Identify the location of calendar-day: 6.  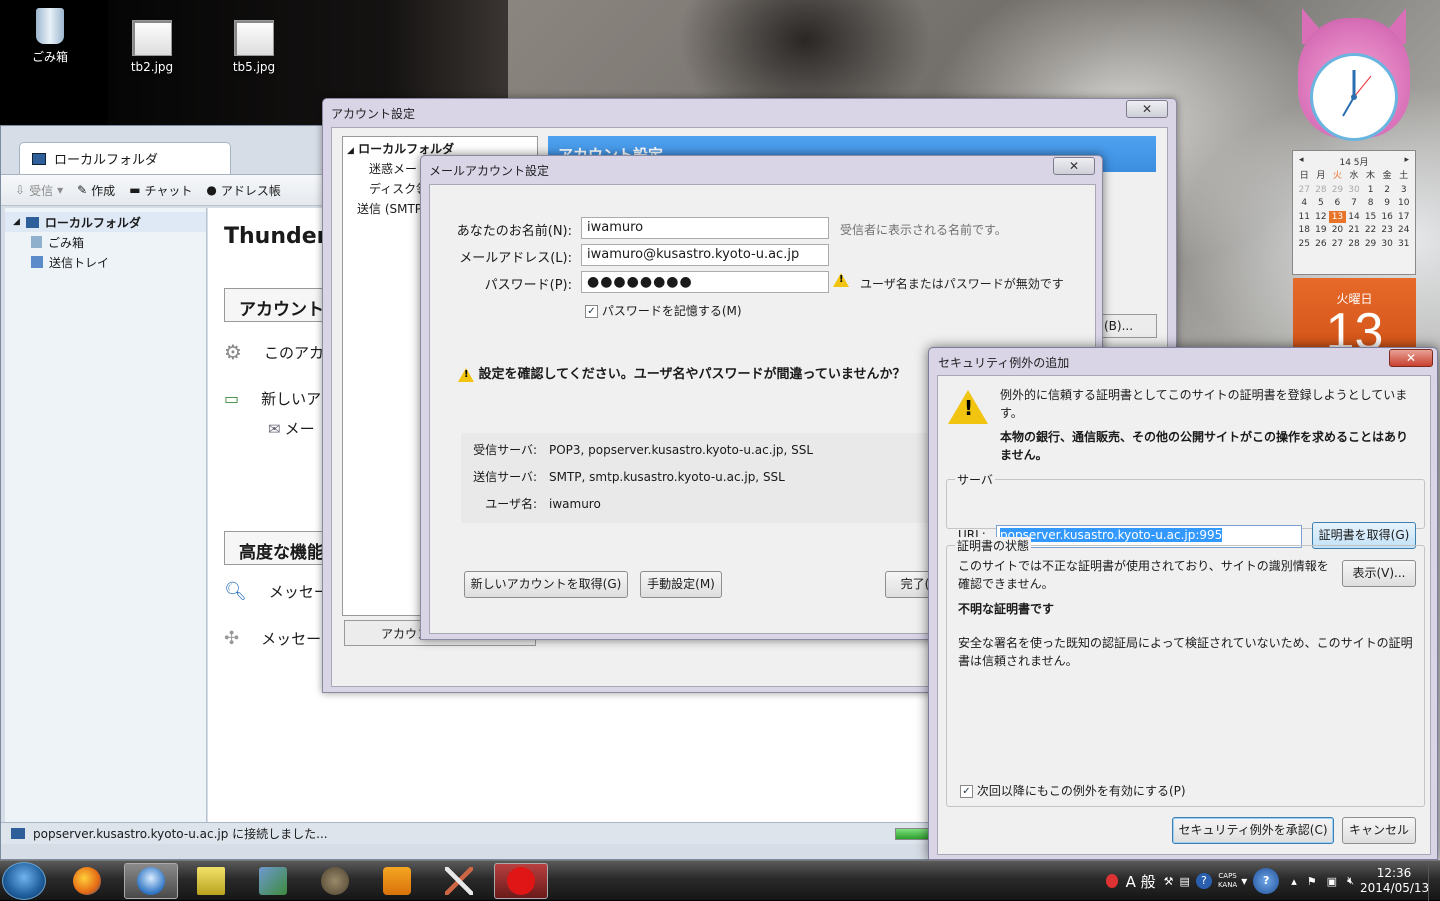
(1337, 203).